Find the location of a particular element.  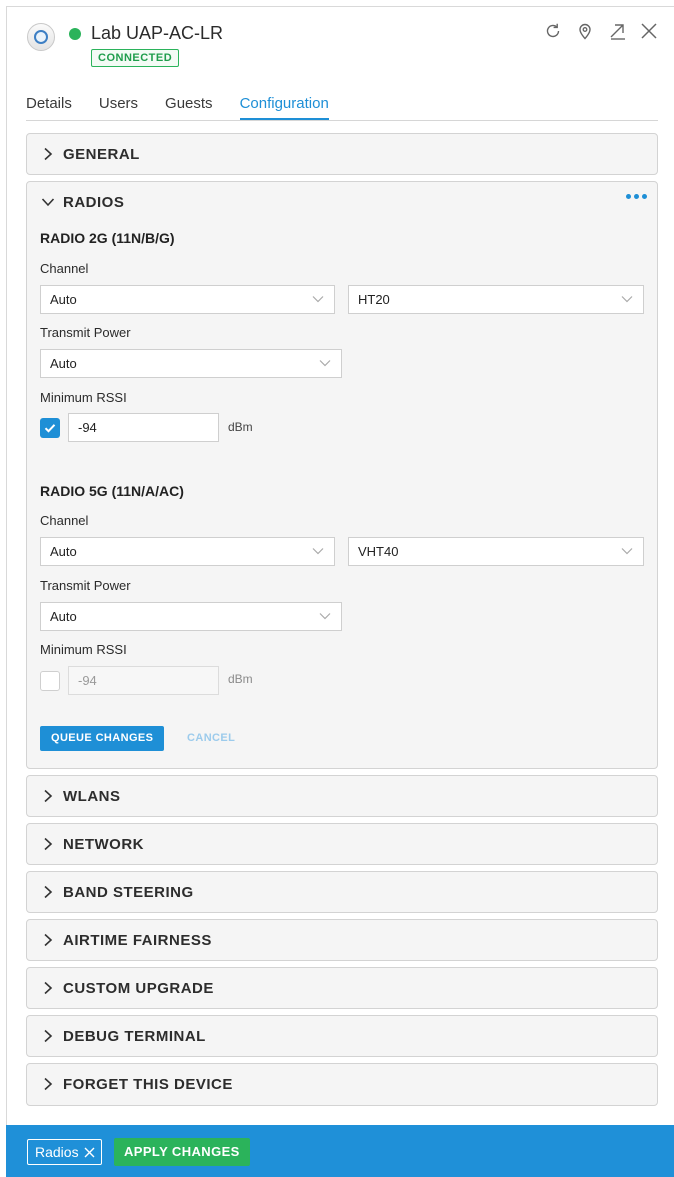

section-airtime-fairness: AIRTIME FAIRNESS is located at coordinates (342, 940).